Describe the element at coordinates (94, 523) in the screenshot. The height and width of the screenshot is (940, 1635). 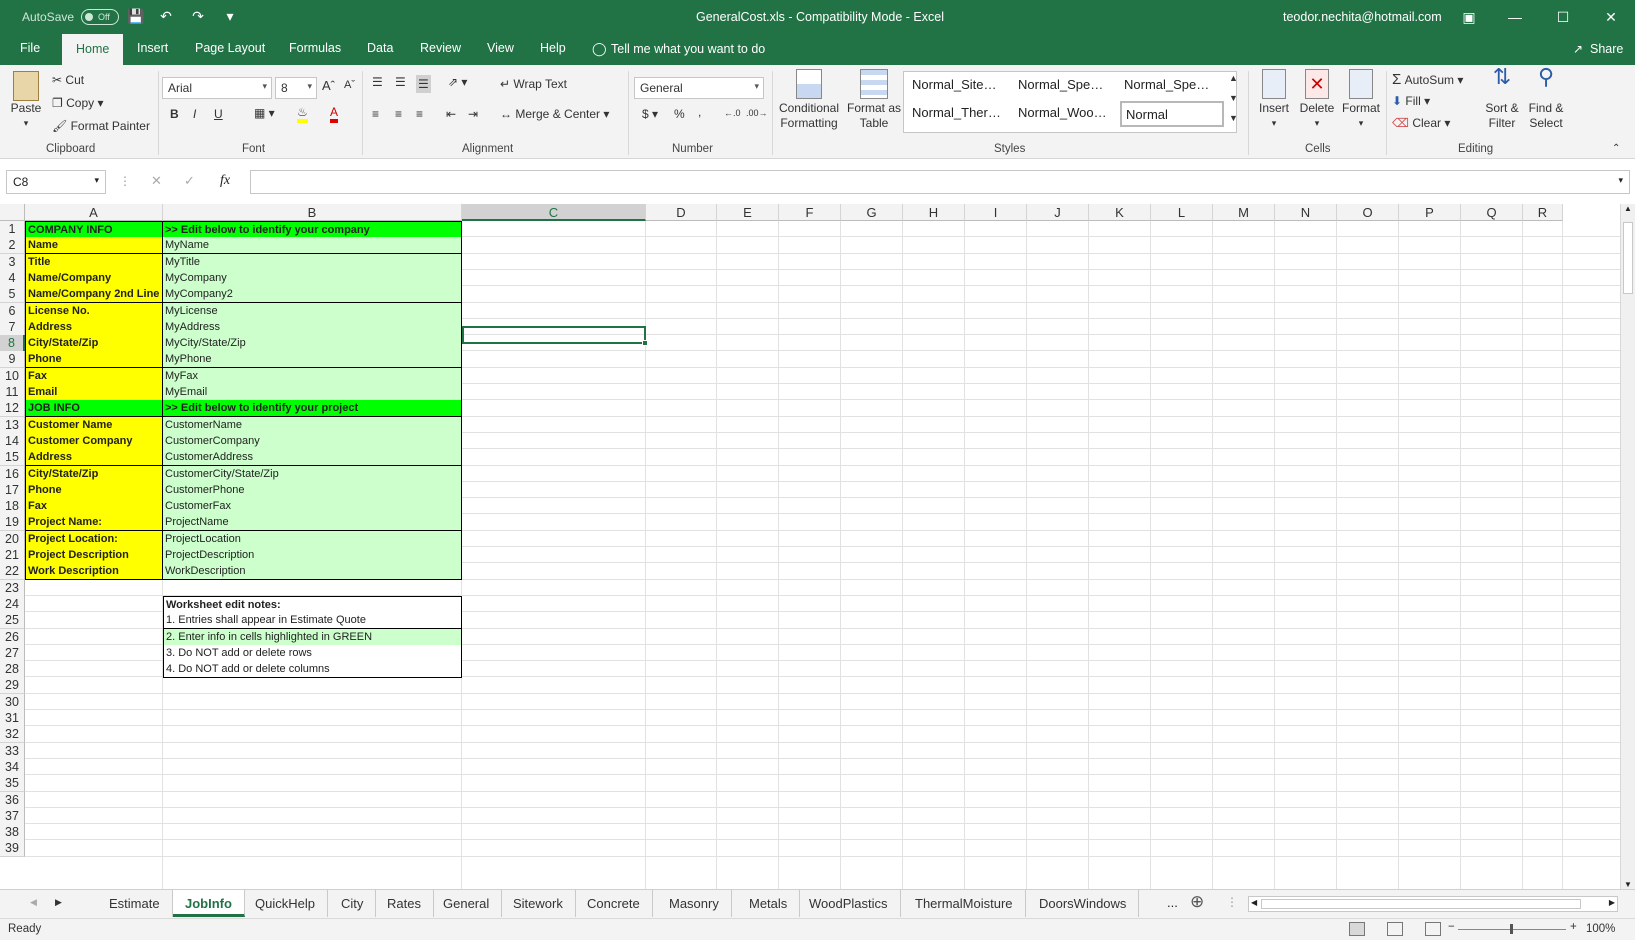
I see `cell-label: Project Name:` at that location.